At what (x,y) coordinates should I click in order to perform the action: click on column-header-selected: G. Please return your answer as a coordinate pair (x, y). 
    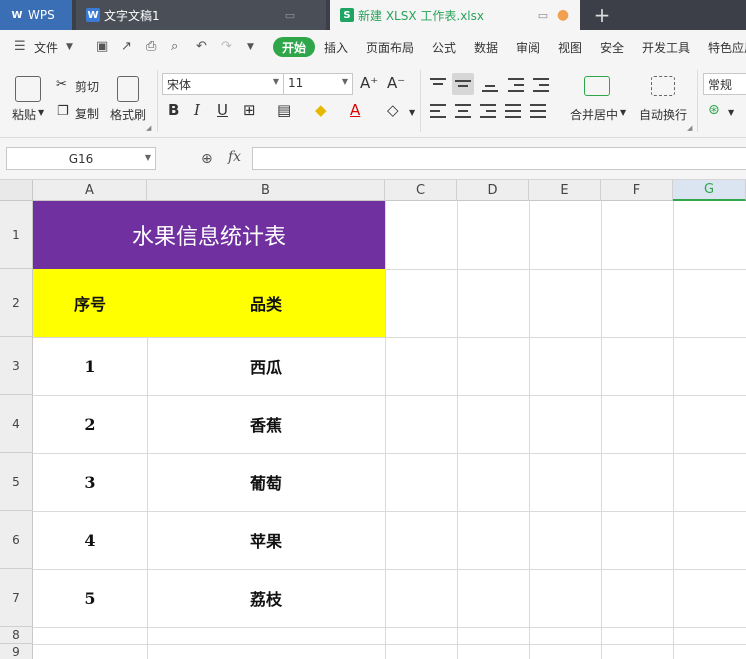
    Looking at the image, I should click on (709, 190).